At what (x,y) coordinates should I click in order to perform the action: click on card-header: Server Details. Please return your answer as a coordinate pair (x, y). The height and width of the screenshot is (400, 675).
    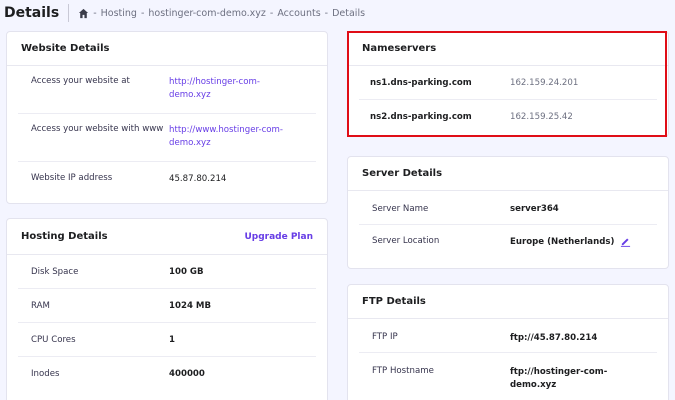
    Looking at the image, I should click on (508, 174).